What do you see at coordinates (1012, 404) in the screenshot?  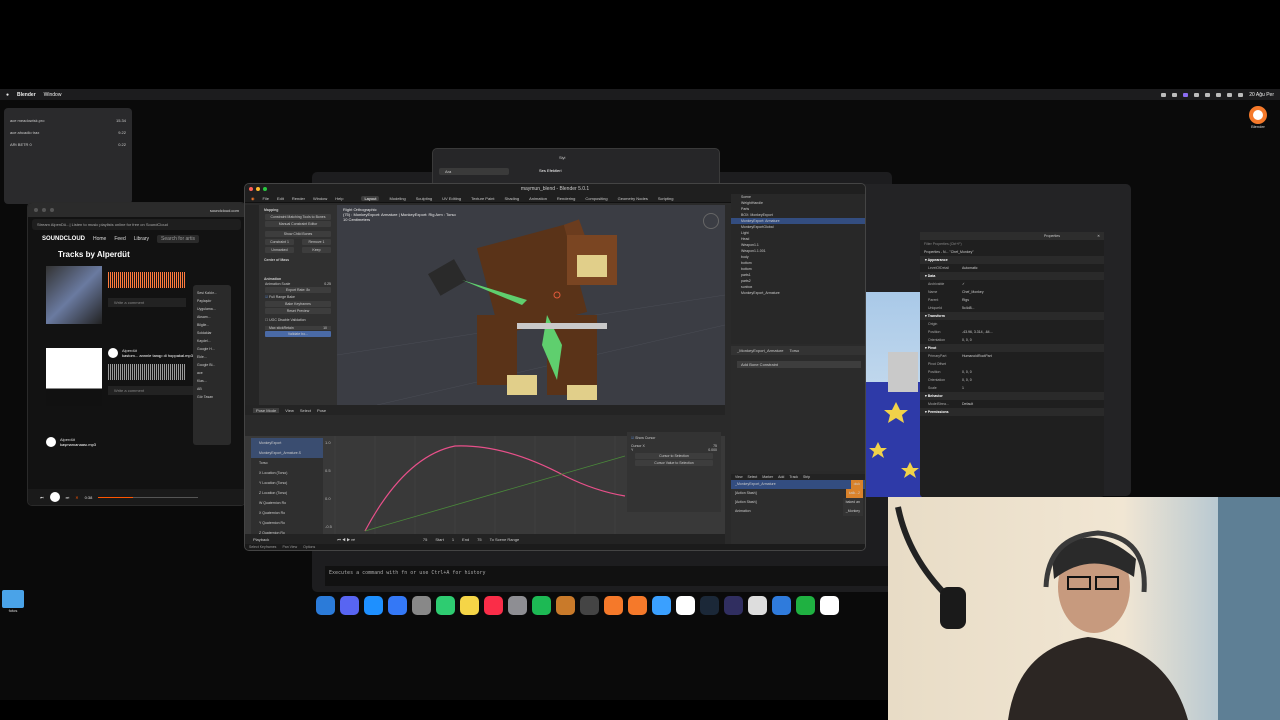 I see `property-row: ModelStrea... Default` at bounding box center [1012, 404].